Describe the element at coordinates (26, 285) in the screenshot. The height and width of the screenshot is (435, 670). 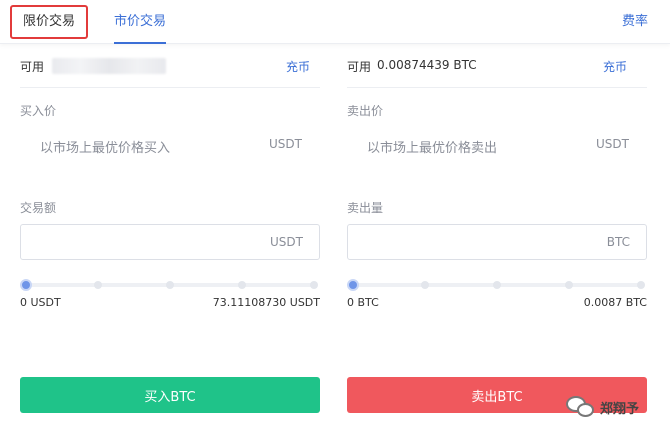
I see `buy-slider-handle` at that location.